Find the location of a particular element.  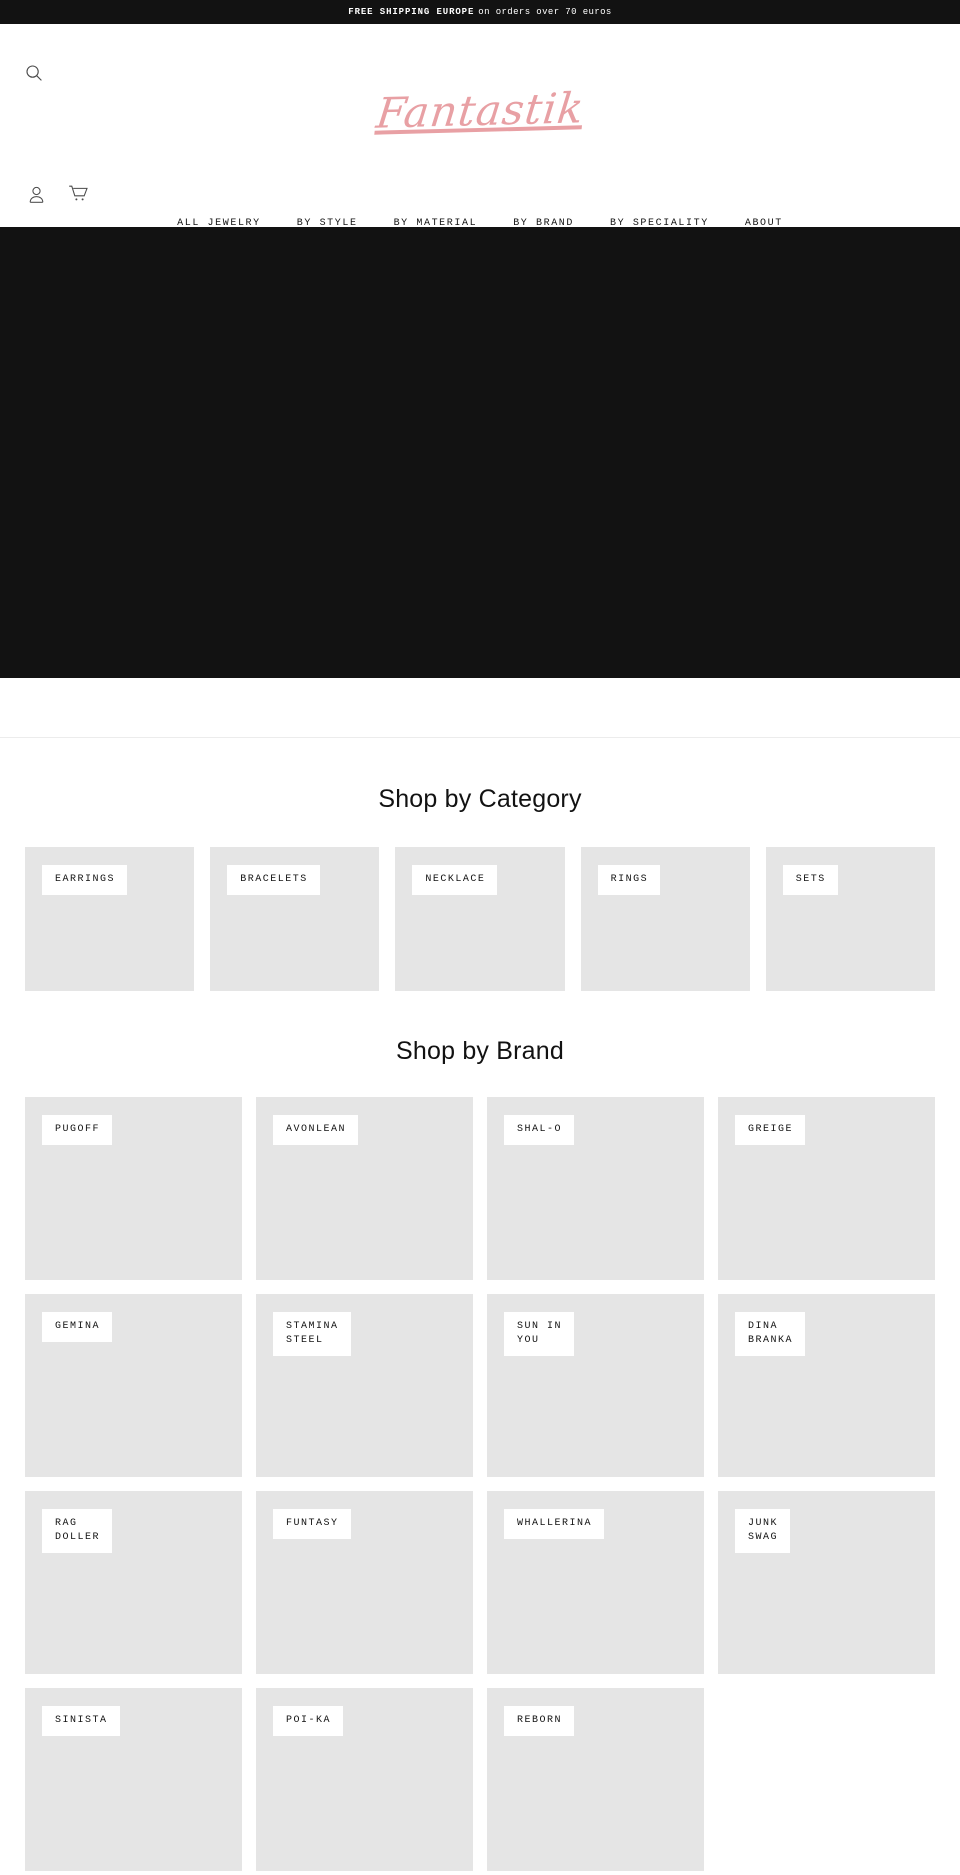

category-tile-label: SETS is located at coordinates (810, 880).